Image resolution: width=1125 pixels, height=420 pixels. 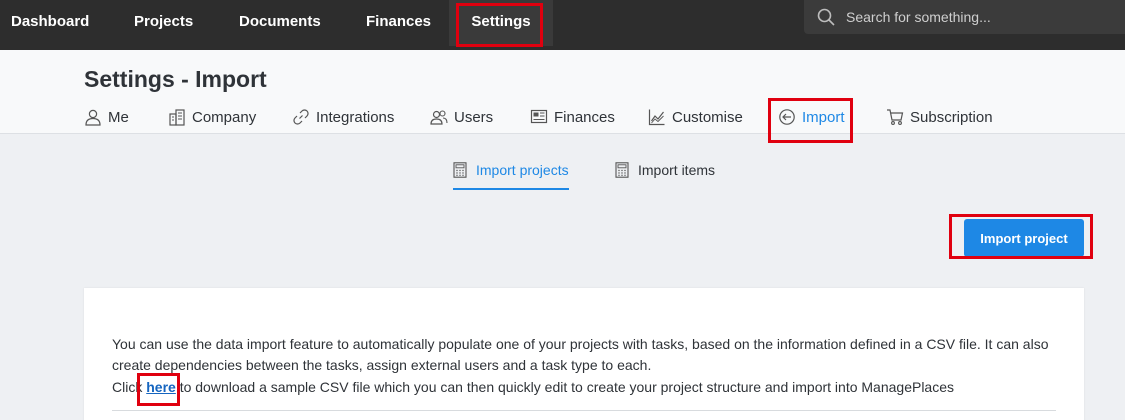 What do you see at coordinates (656, 117) in the screenshot?
I see `chart-icon` at bounding box center [656, 117].